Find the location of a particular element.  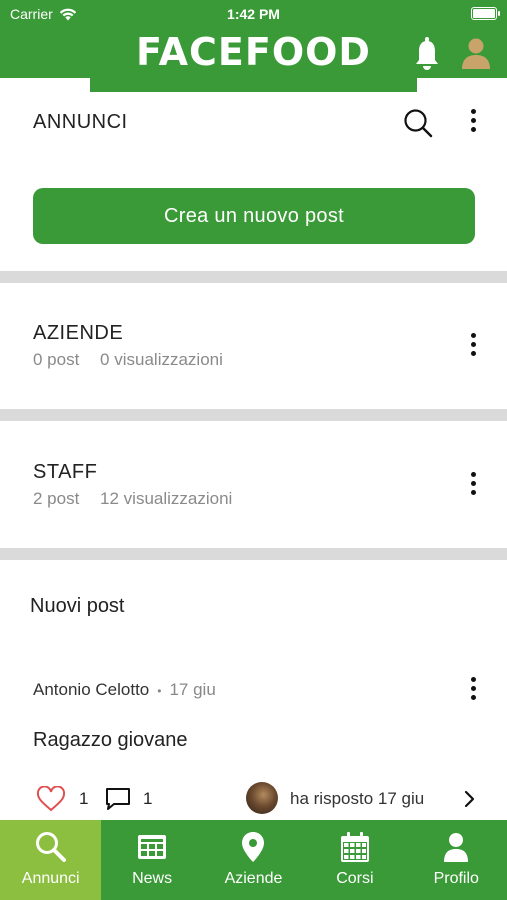

tab-profilo: Profilo is located at coordinates (456, 860).